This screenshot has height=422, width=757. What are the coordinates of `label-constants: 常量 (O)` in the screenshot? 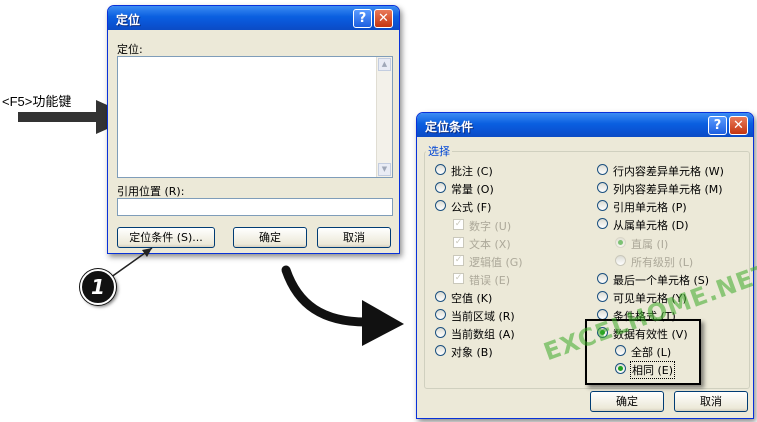 It's located at (472, 189).